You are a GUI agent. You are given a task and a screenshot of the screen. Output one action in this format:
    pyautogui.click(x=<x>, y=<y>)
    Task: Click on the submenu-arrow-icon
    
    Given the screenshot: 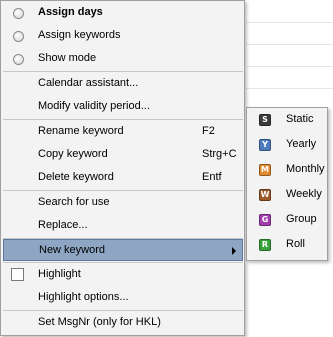 What is the action you would take?
    pyautogui.click(x=234, y=251)
    